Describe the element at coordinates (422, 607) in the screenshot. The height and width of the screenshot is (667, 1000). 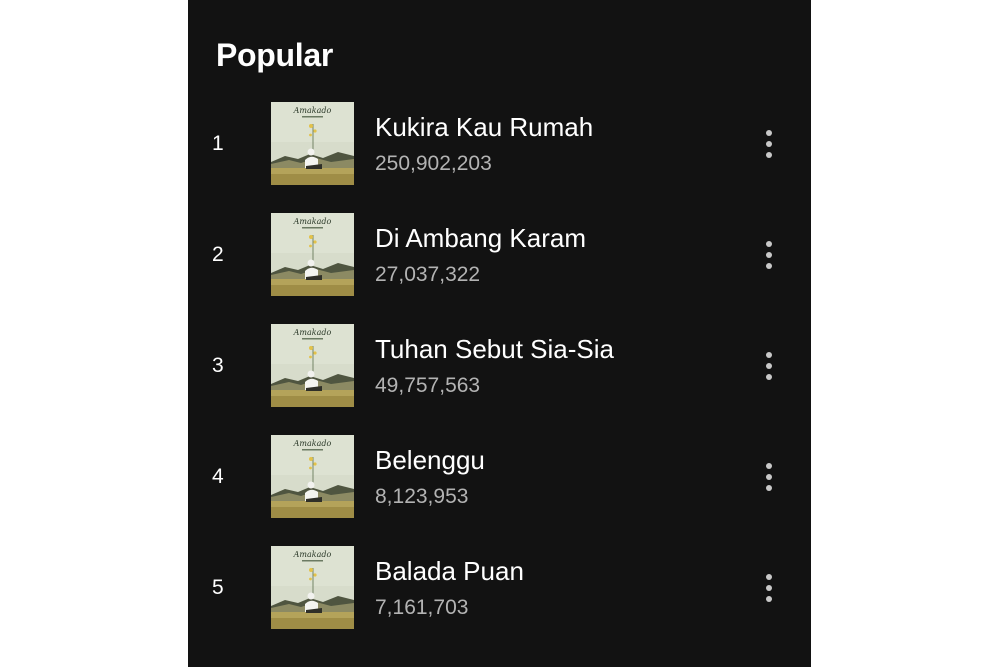
I see `track-play-count: 7,161,703` at that location.